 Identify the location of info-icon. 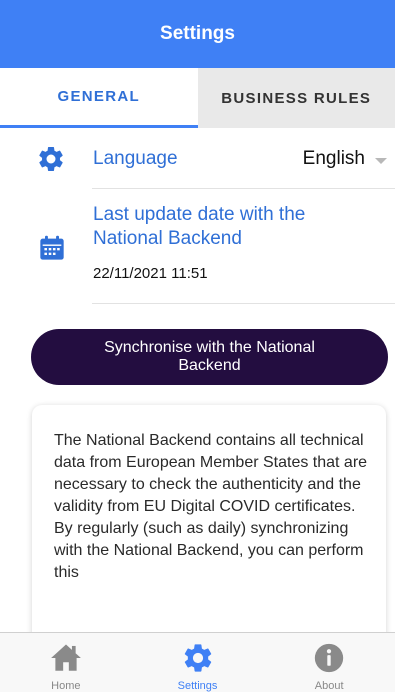
(329, 658).